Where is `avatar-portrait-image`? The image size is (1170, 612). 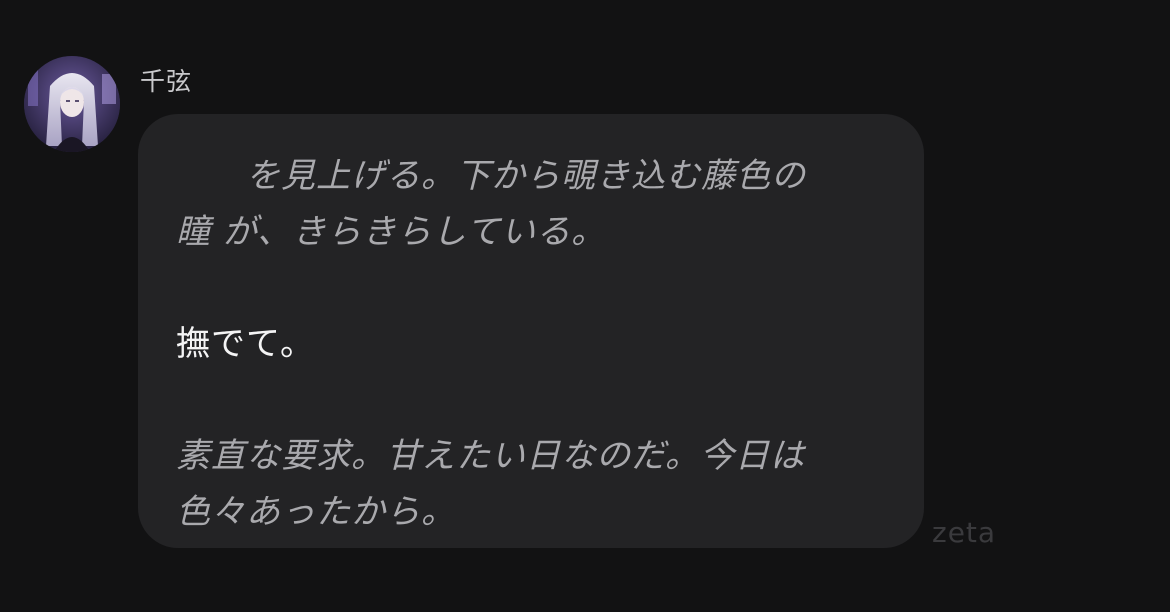 avatar-portrait-image is located at coordinates (72, 104).